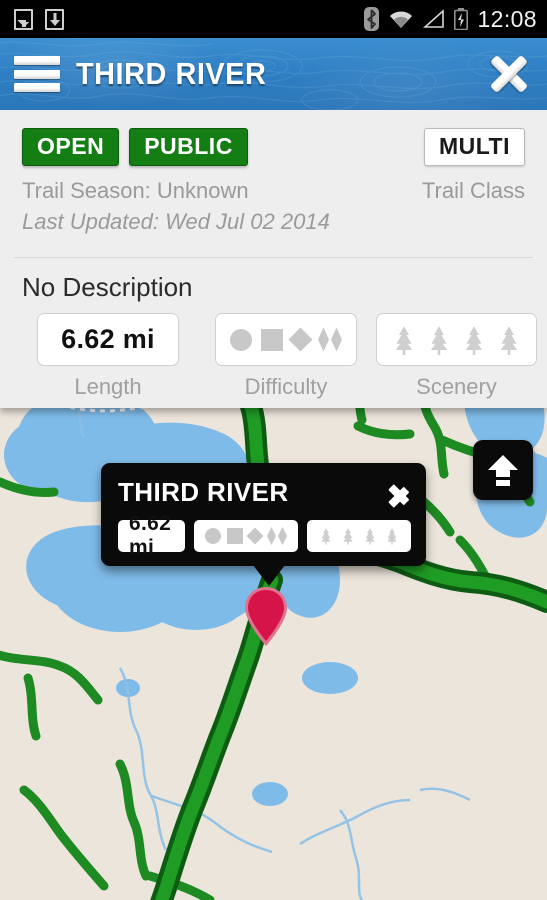 This screenshot has width=547, height=900. I want to click on clock: 12:08, so click(507, 18).